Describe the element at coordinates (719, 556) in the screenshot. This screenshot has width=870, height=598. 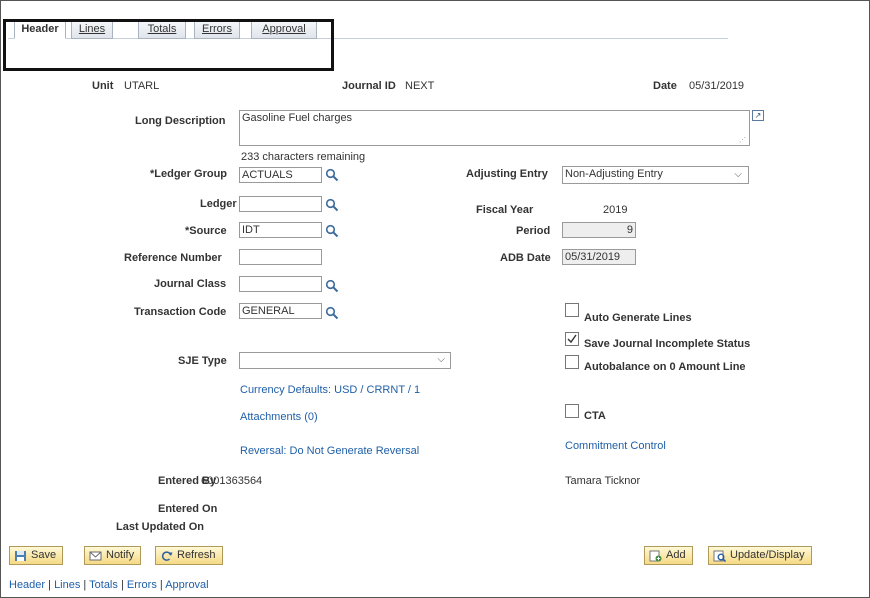
I see `update-display-icon` at that location.